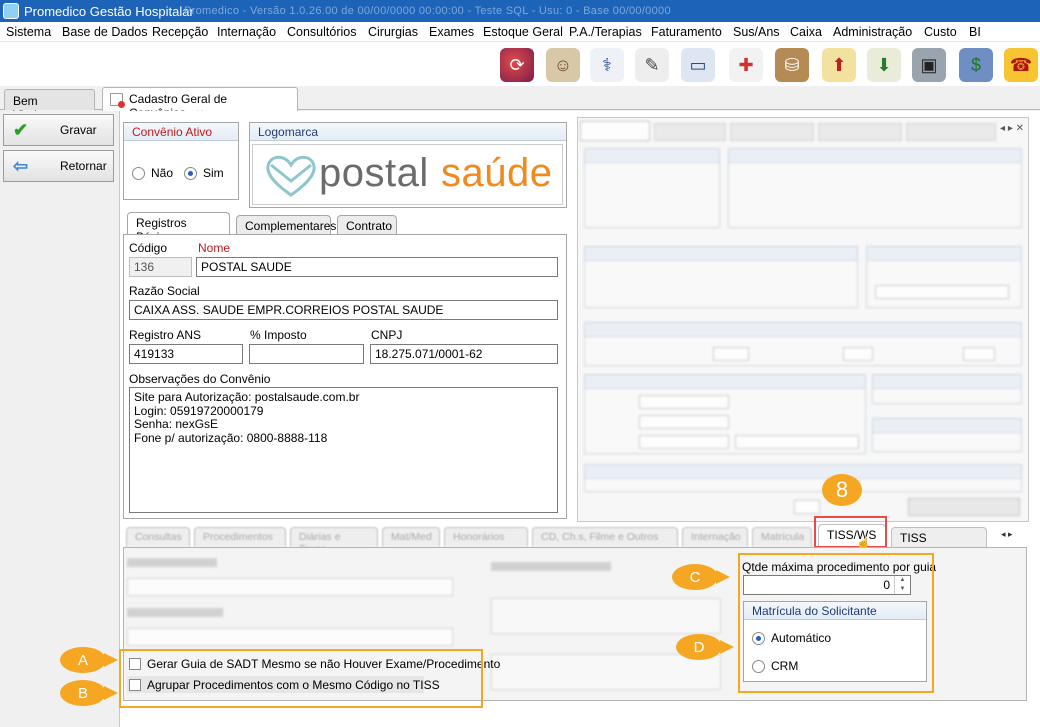 Image resolution: width=1040 pixels, height=727 pixels. I want to click on logomarca-title: Logomarca, so click(408, 132).